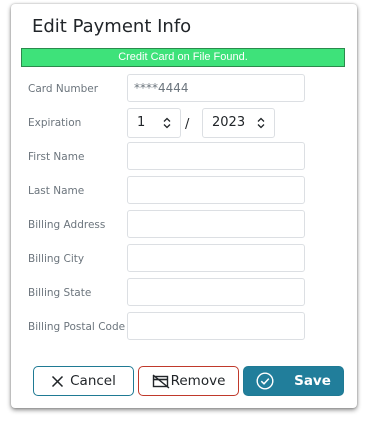 The image size is (371, 435). I want to click on expiration-month-select: 1, so click(154, 123).